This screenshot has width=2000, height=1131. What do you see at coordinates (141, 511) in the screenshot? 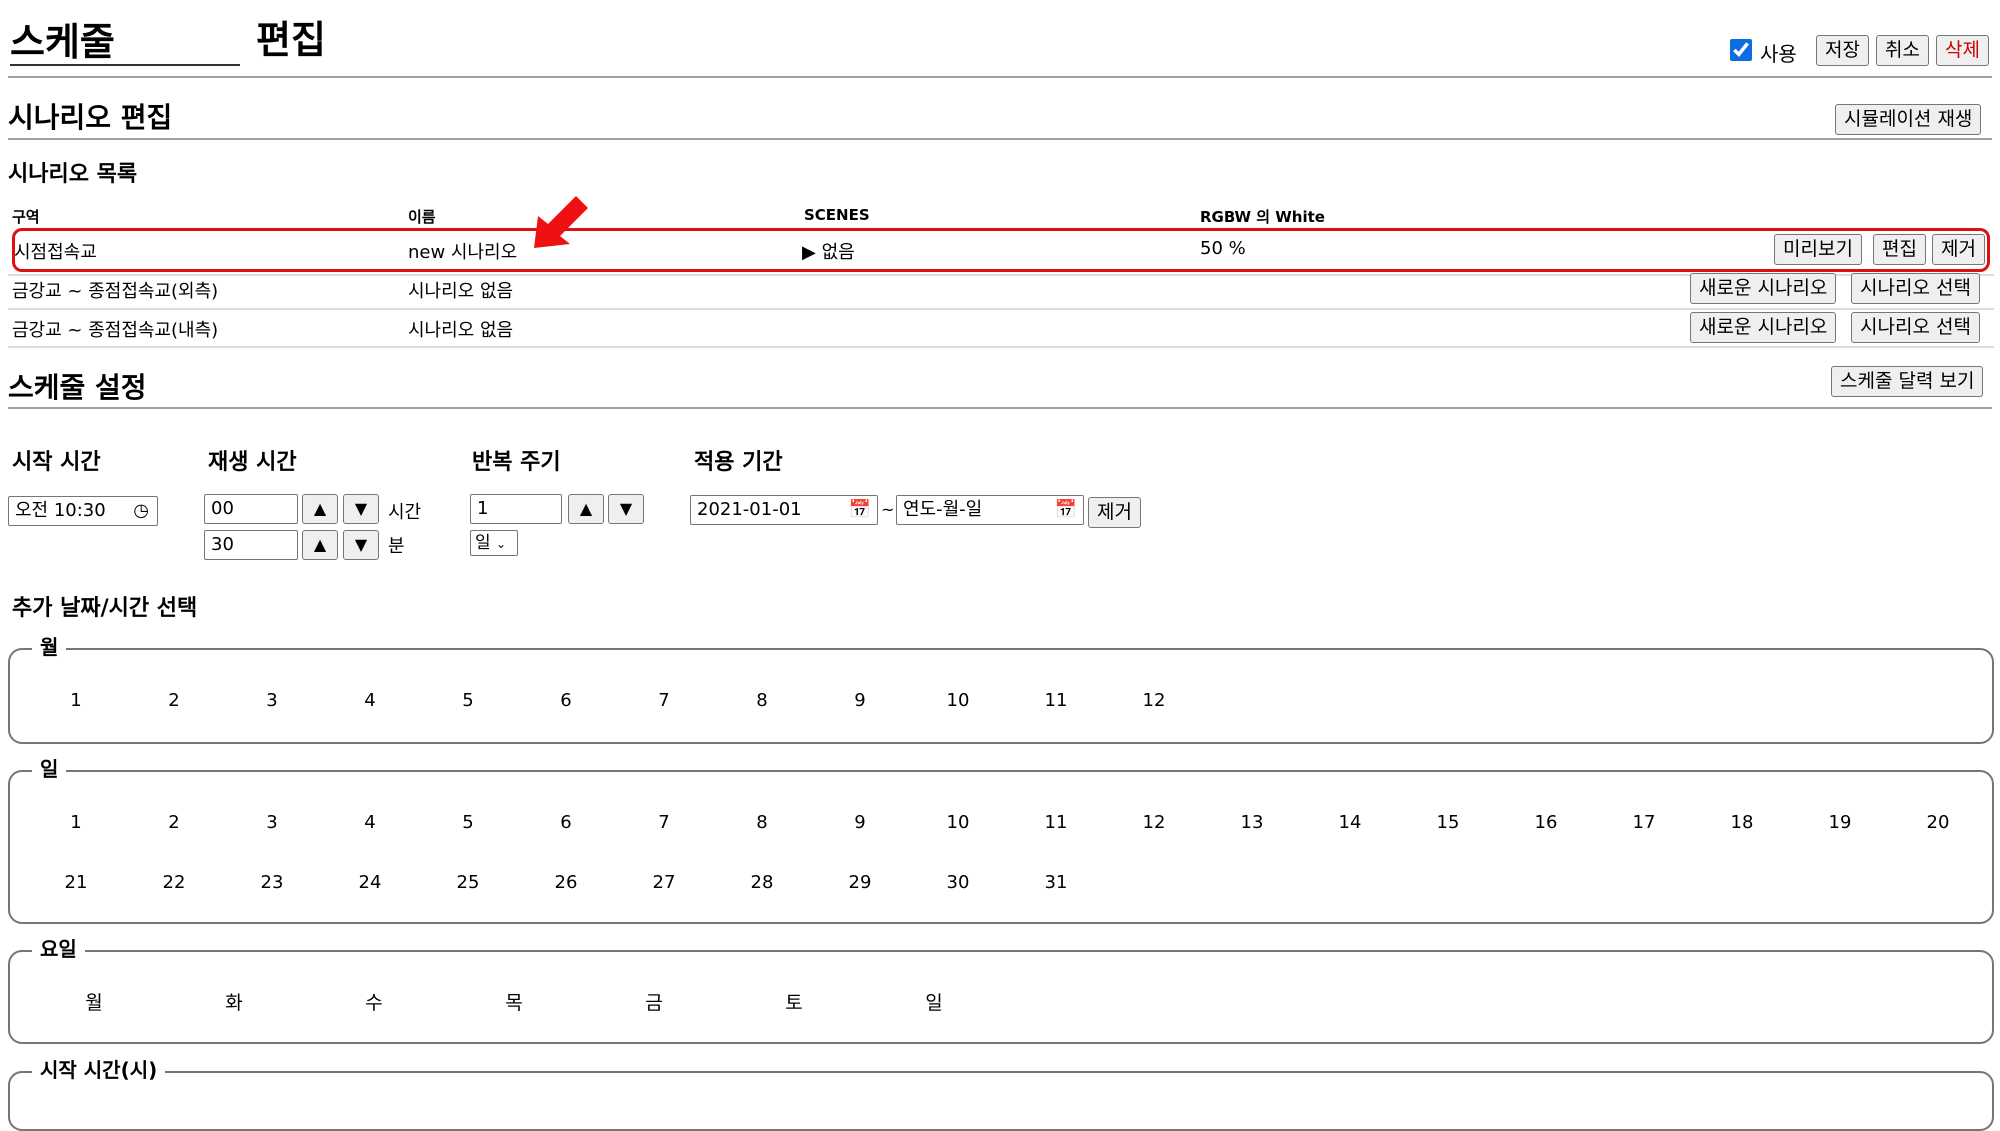
I see `clock-icon: ◷` at bounding box center [141, 511].